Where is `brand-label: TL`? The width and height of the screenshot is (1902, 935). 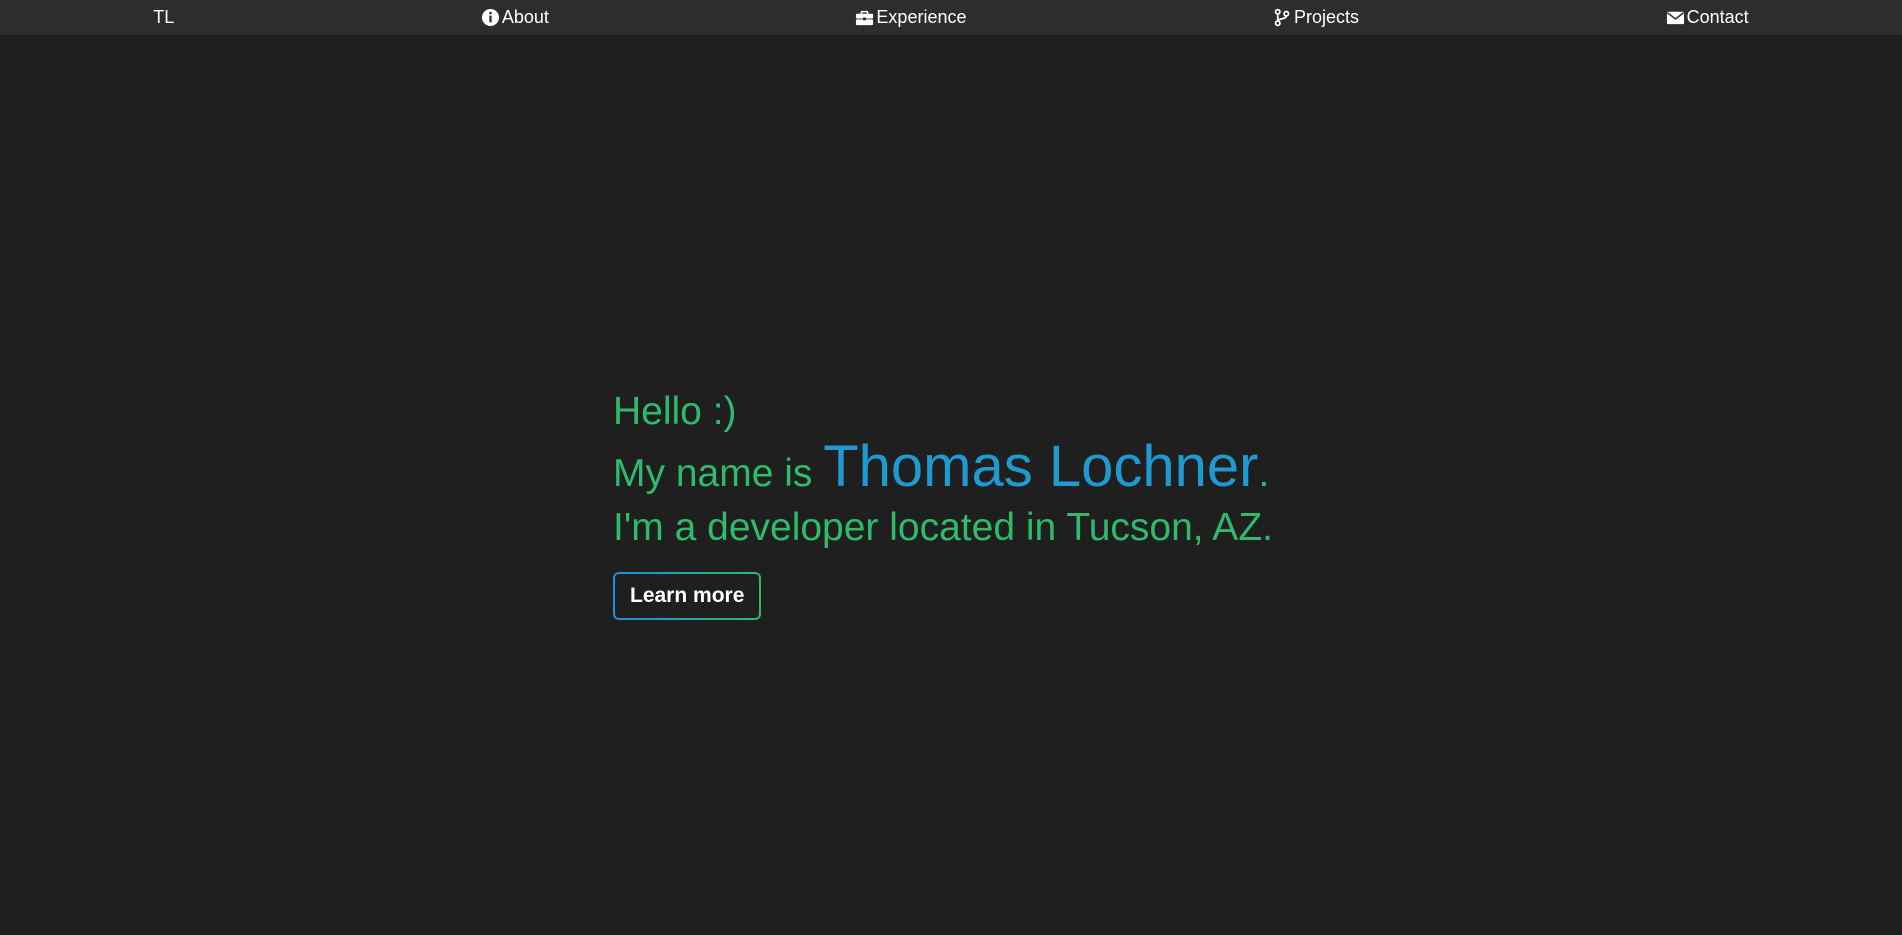
brand-label: TL is located at coordinates (164, 17).